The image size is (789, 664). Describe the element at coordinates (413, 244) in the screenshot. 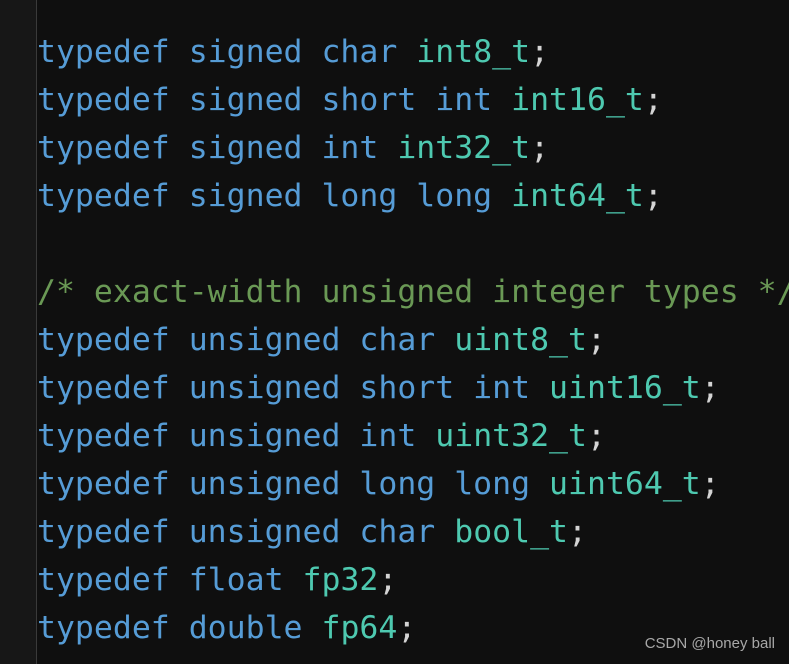

I see `code-line` at that location.